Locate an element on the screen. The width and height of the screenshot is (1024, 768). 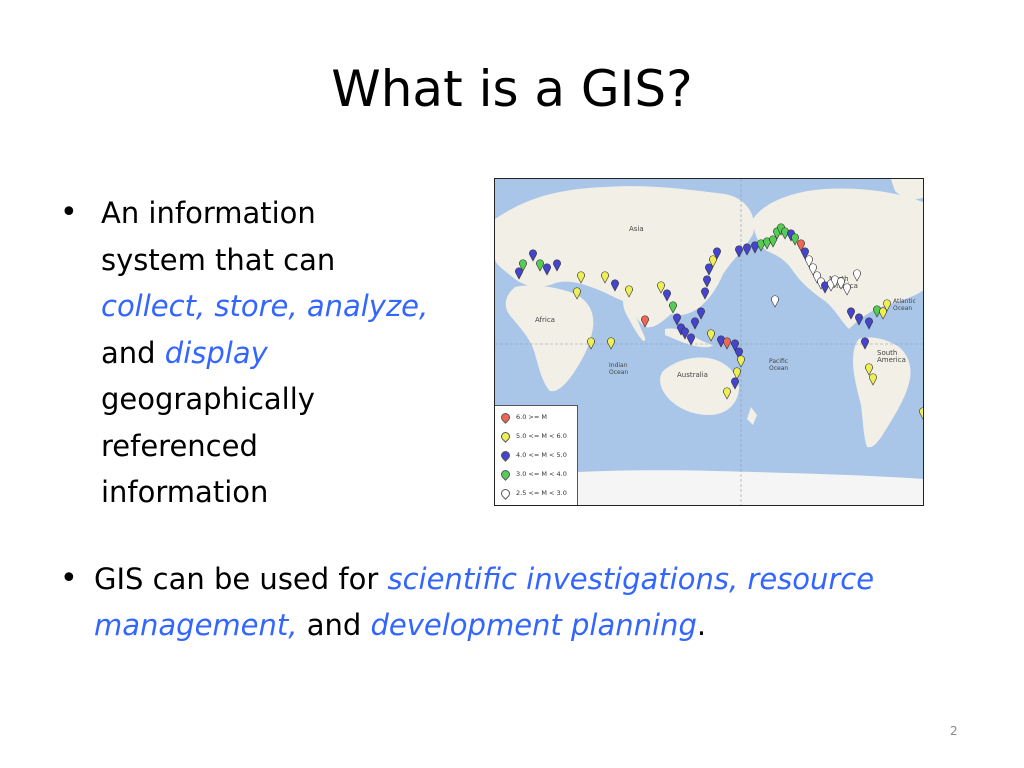
plain-text: GIS can be used for is located at coordinates (241, 579).